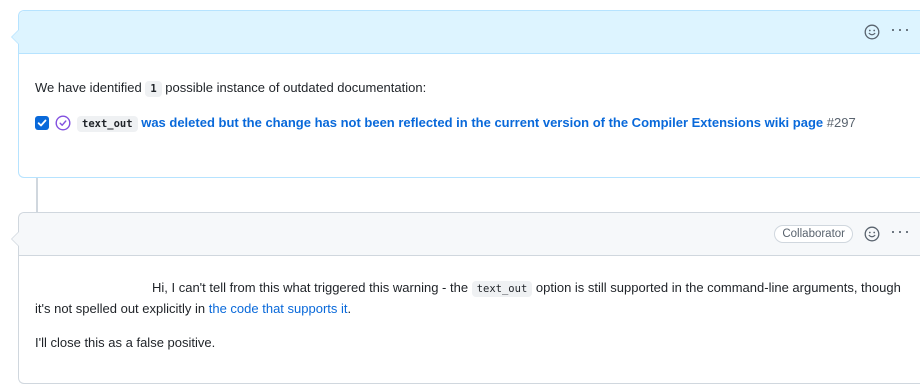 Image resolution: width=920 pixels, height=384 pixels. I want to click on code-link: the code that supports it, so click(278, 308).